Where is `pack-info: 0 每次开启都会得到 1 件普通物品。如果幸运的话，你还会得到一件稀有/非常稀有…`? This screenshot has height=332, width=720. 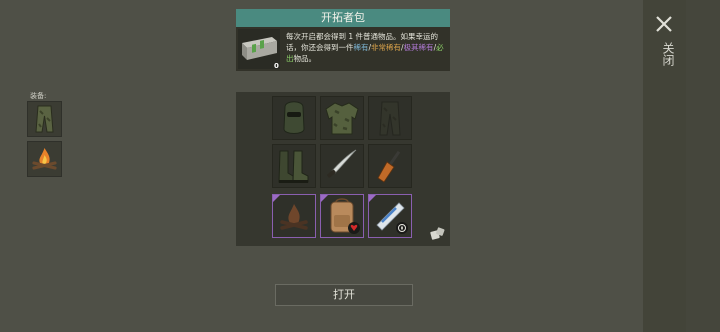
pack-info: 0 每次开启都会得到 1 件普通物品。如果幸运的话，你还会得到一件稀有/非常稀有… is located at coordinates (343, 49).